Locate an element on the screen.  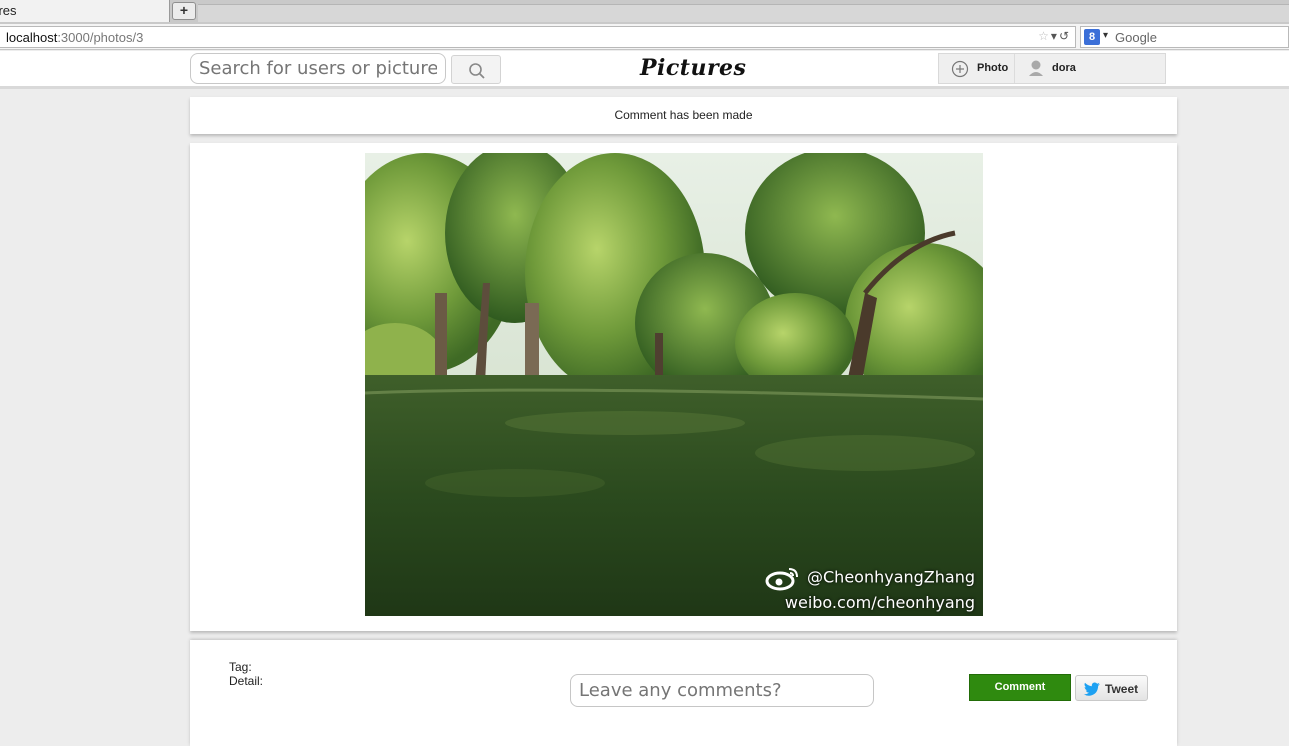
browser-tab-bar: 'res + is located at coordinates (644, 12).